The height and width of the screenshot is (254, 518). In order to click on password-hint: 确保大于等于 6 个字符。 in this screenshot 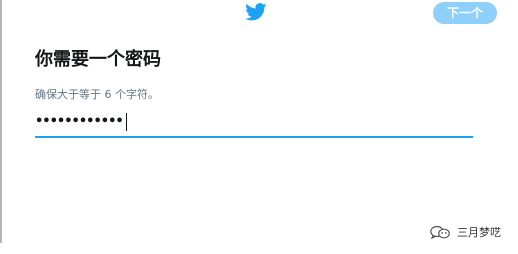, I will do `click(97, 94)`.